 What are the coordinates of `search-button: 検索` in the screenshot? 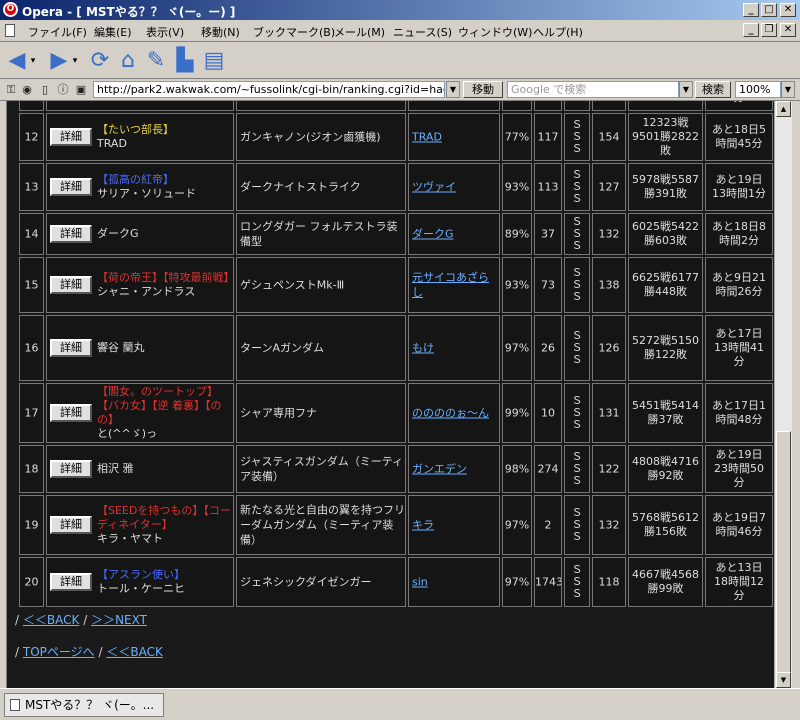 It's located at (713, 89).